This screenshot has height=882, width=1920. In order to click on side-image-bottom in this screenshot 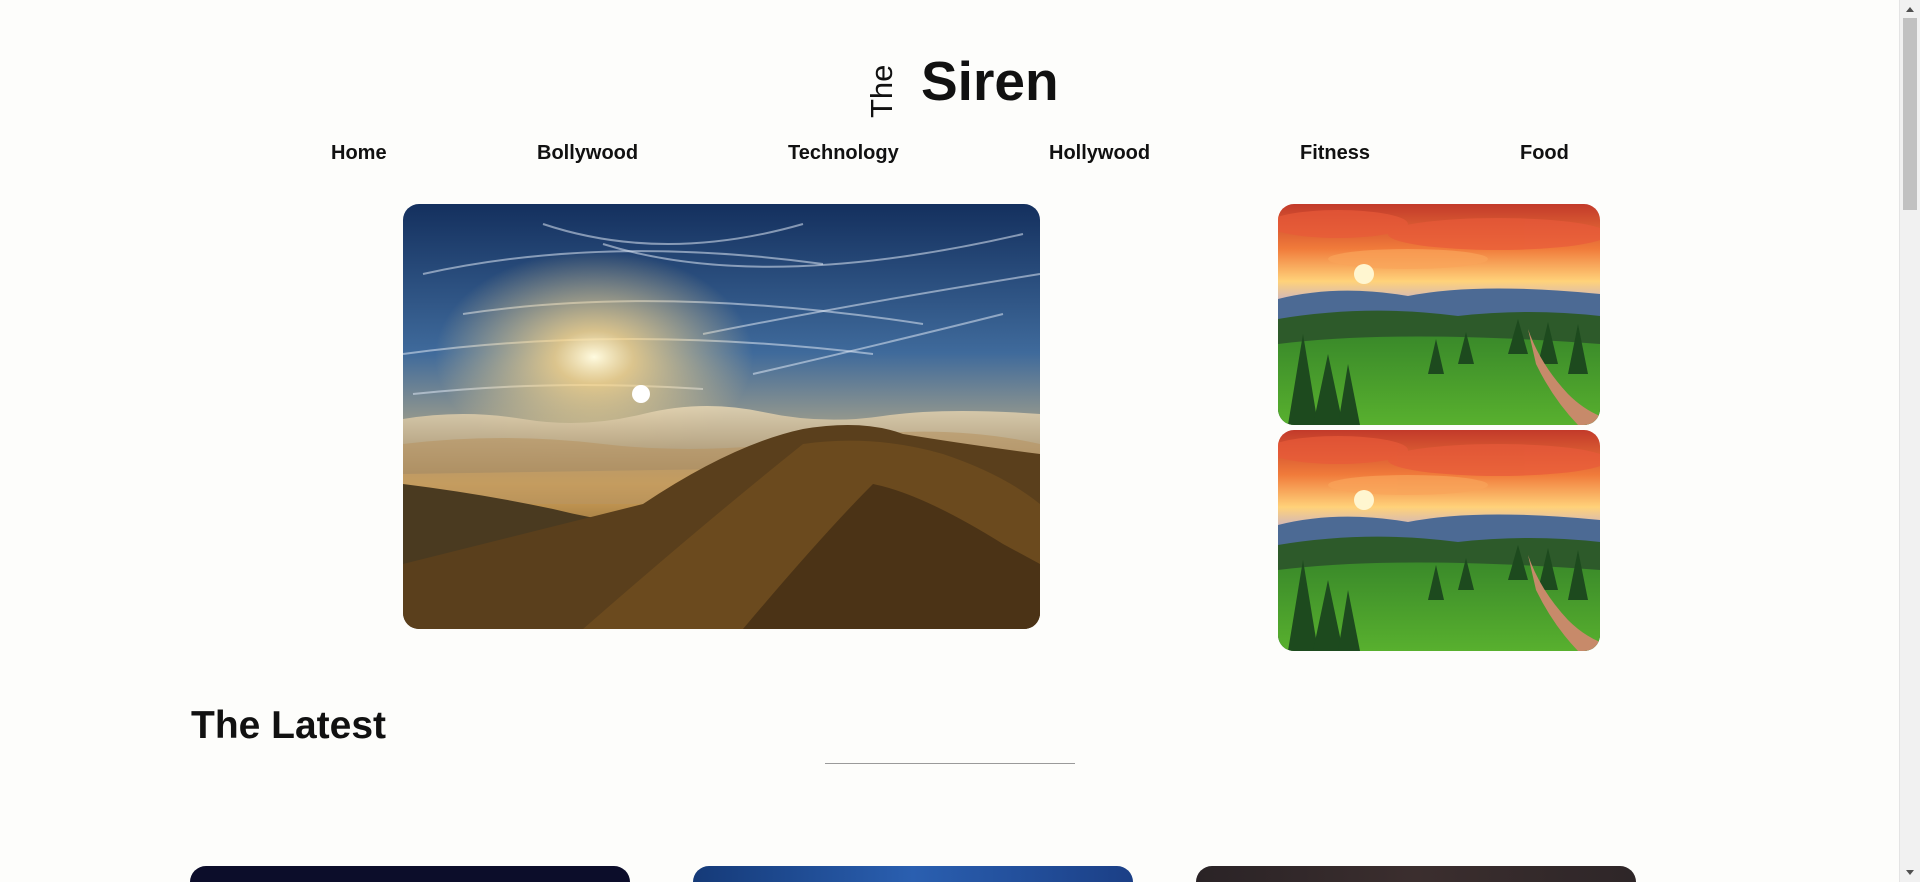, I will do `click(1439, 540)`.